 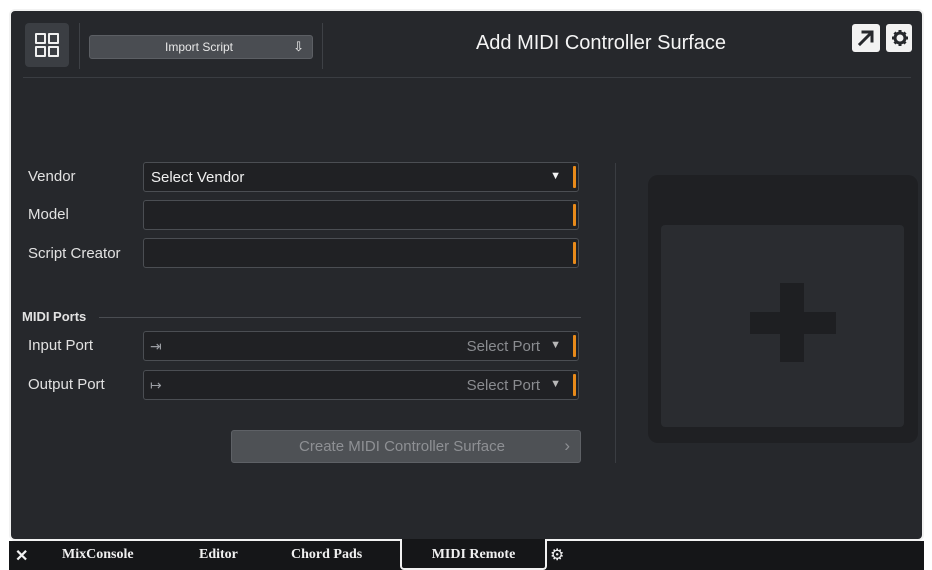 I want to click on surface-preview, so click(x=783, y=309).